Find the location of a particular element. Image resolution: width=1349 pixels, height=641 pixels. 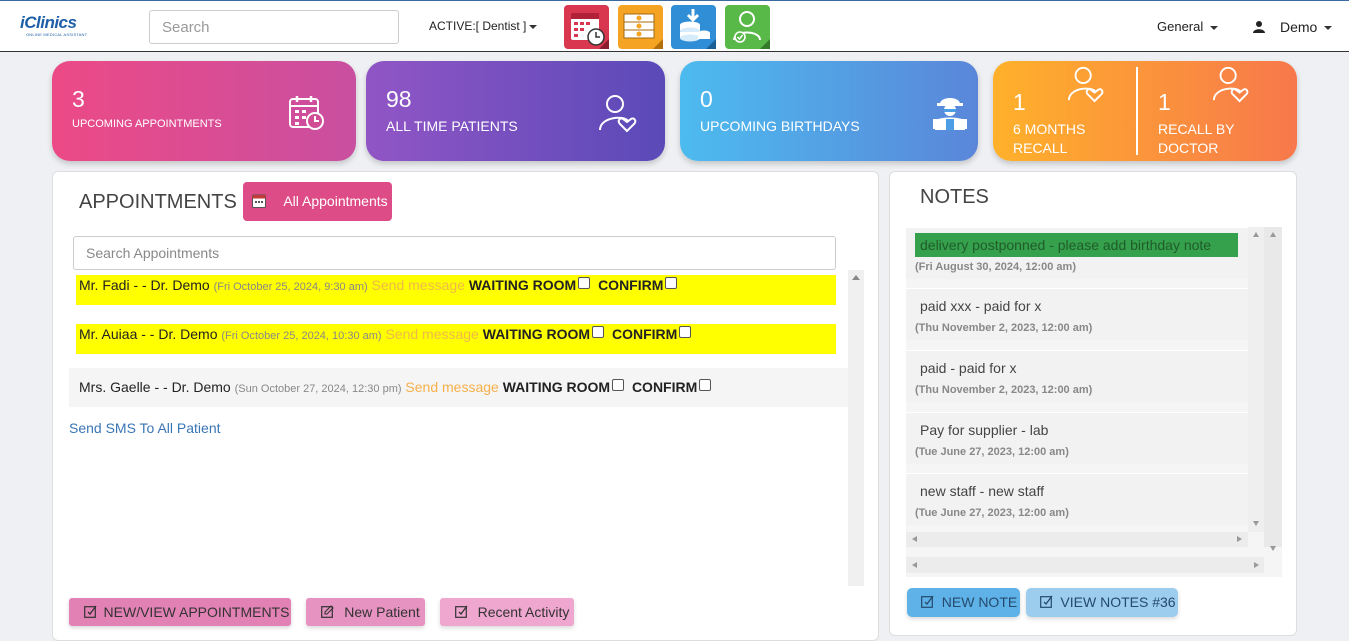

send-sms-all-link: Send SMS To All Patient is located at coordinates (145, 428).